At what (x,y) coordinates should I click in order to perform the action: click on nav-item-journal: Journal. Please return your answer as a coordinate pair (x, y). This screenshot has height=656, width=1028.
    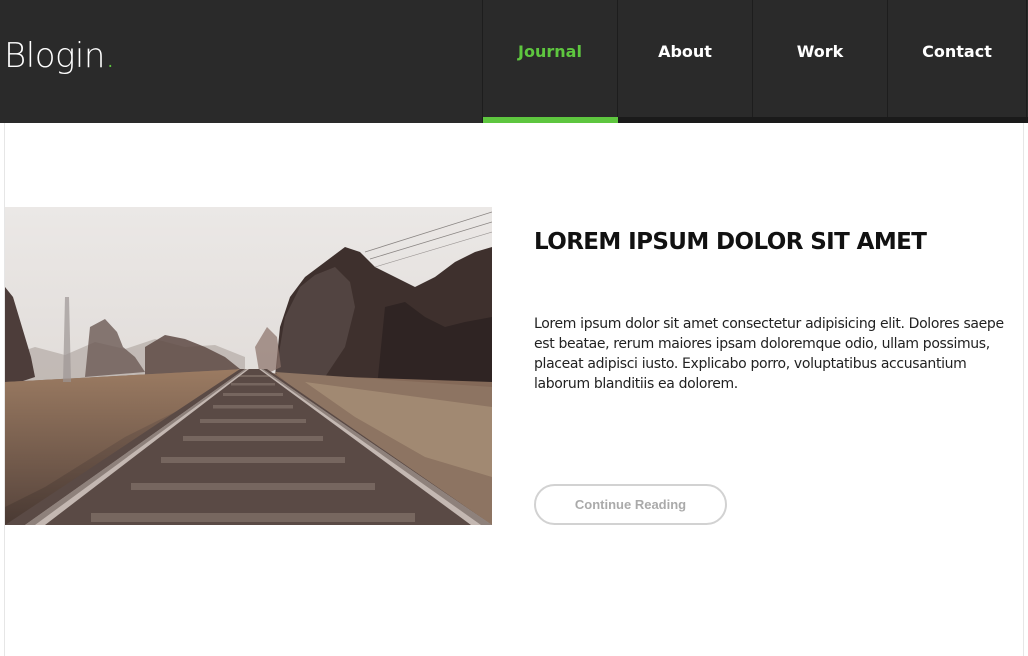
    Looking at the image, I should click on (549, 58).